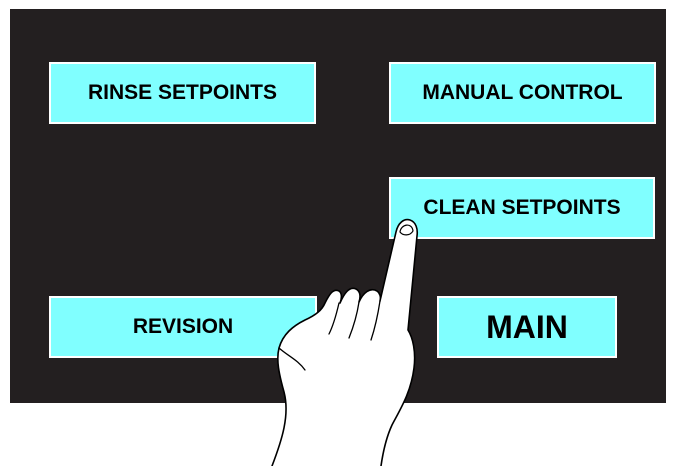  I want to click on manual-control-label: MANUAL CONTROL, so click(522, 92).